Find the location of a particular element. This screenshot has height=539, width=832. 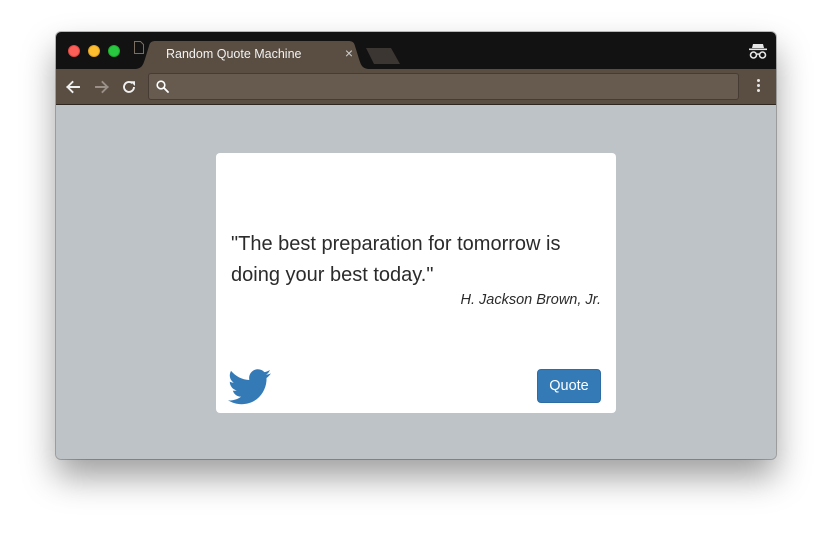

incognito-icon is located at coordinates (758, 51).